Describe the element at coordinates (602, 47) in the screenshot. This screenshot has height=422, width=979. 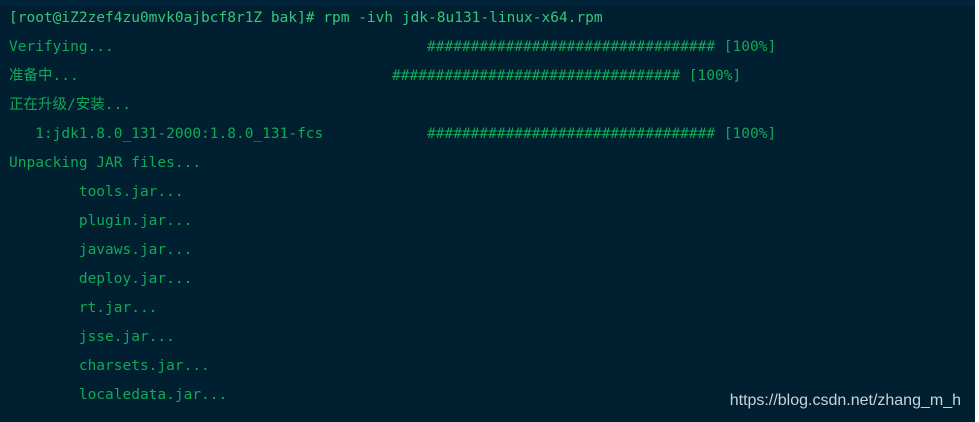
I see `progress-bar-verifying: ################################# [100%]` at that location.